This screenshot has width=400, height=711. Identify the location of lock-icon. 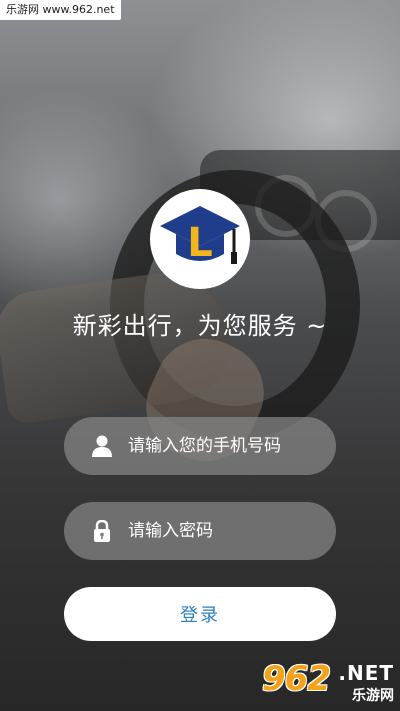
(102, 531).